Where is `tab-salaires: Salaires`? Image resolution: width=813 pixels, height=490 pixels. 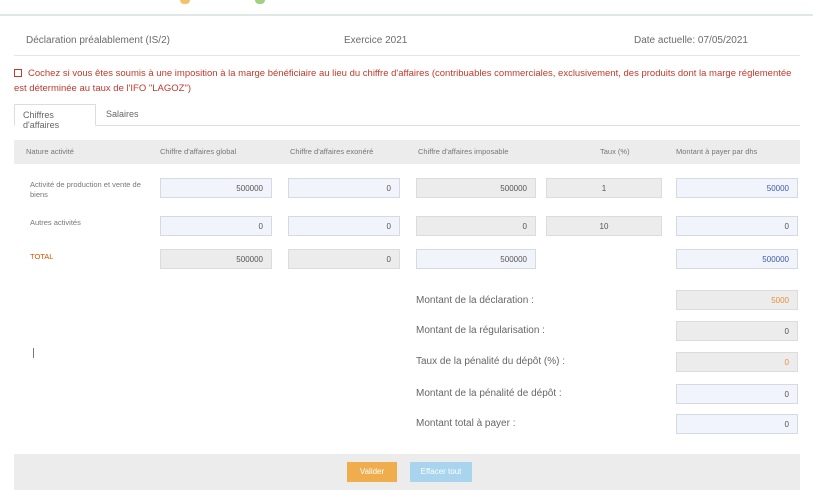
tab-salaires: Salaires is located at coordinates (123, 115).